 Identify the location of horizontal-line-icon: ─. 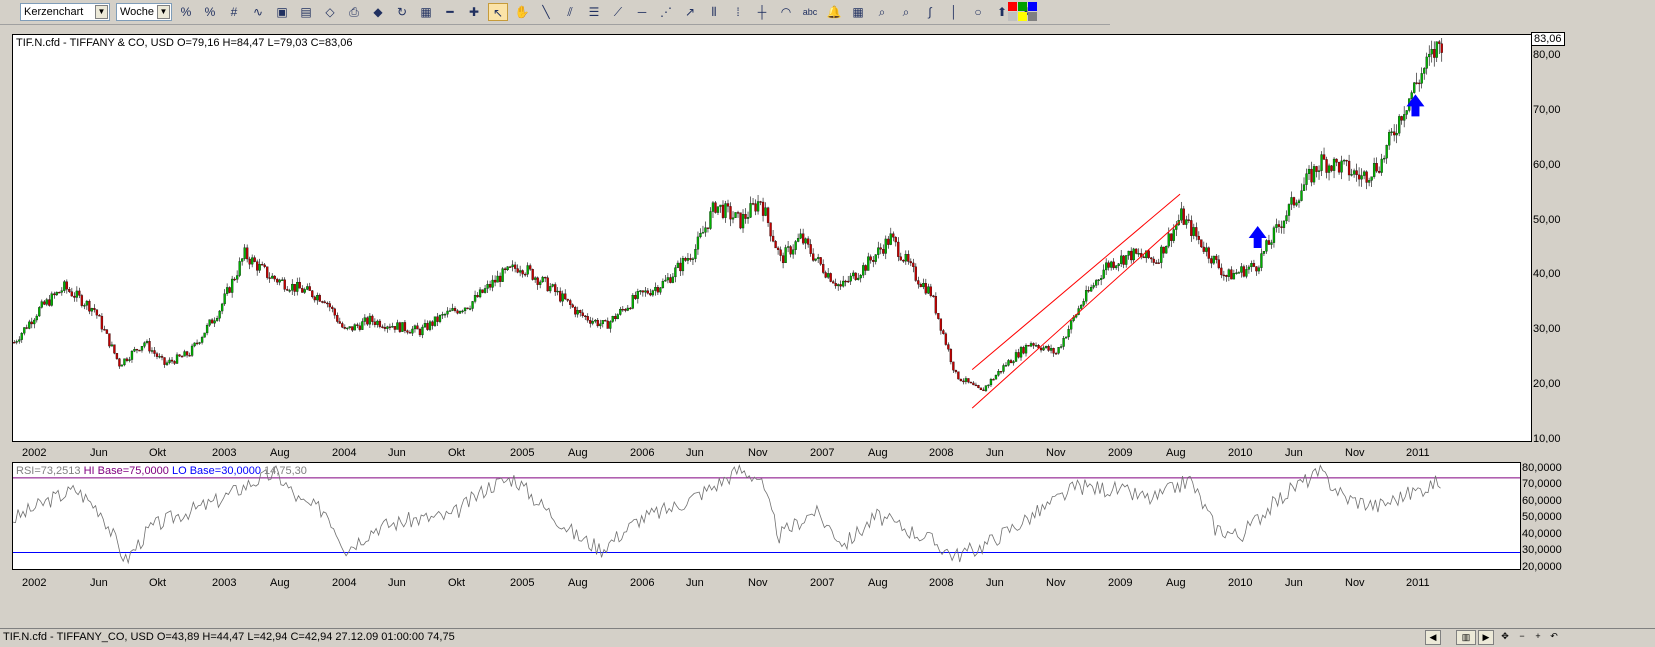
(642, 12).